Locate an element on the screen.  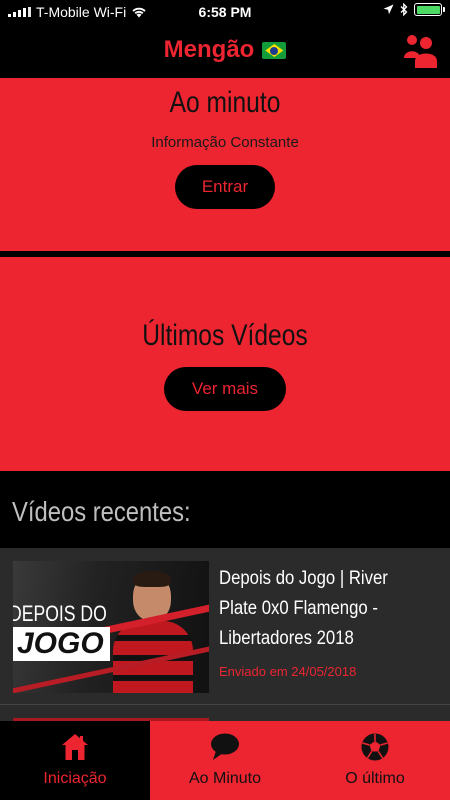
enter-button: Entrar is located at coordinates (225, 187).